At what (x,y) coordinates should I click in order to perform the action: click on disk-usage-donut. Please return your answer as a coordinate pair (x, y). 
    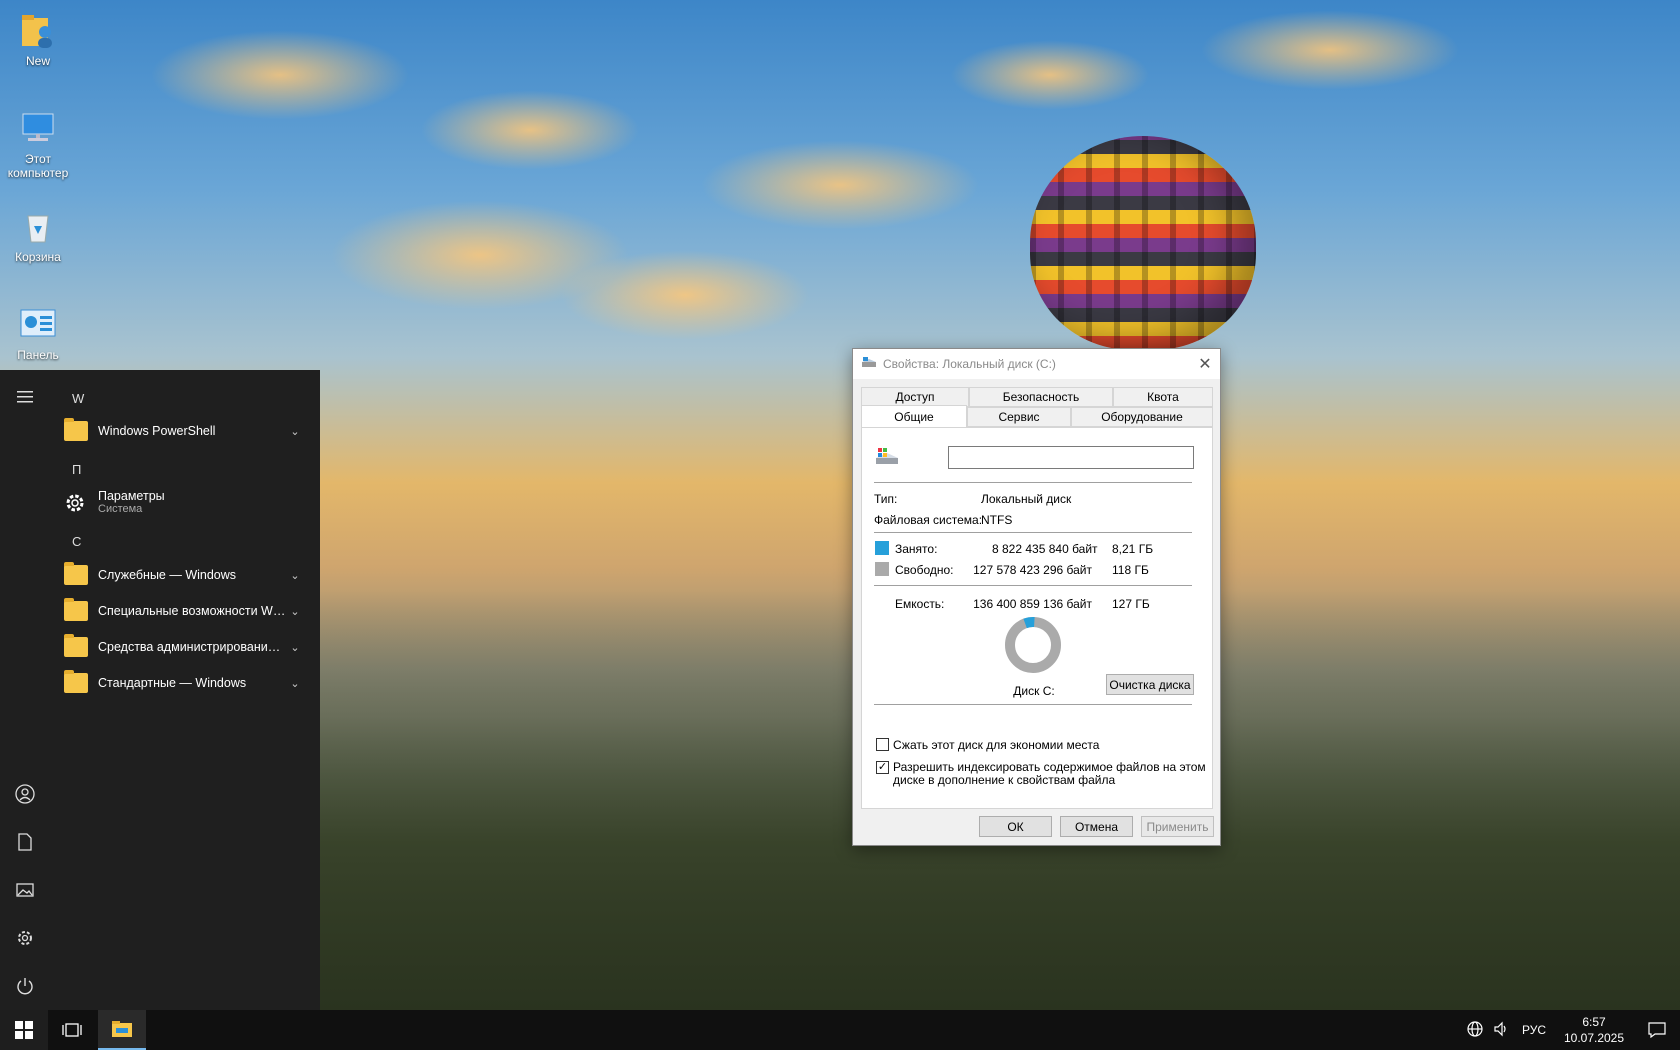
    Looking at the image, I should click on (1033, 645).